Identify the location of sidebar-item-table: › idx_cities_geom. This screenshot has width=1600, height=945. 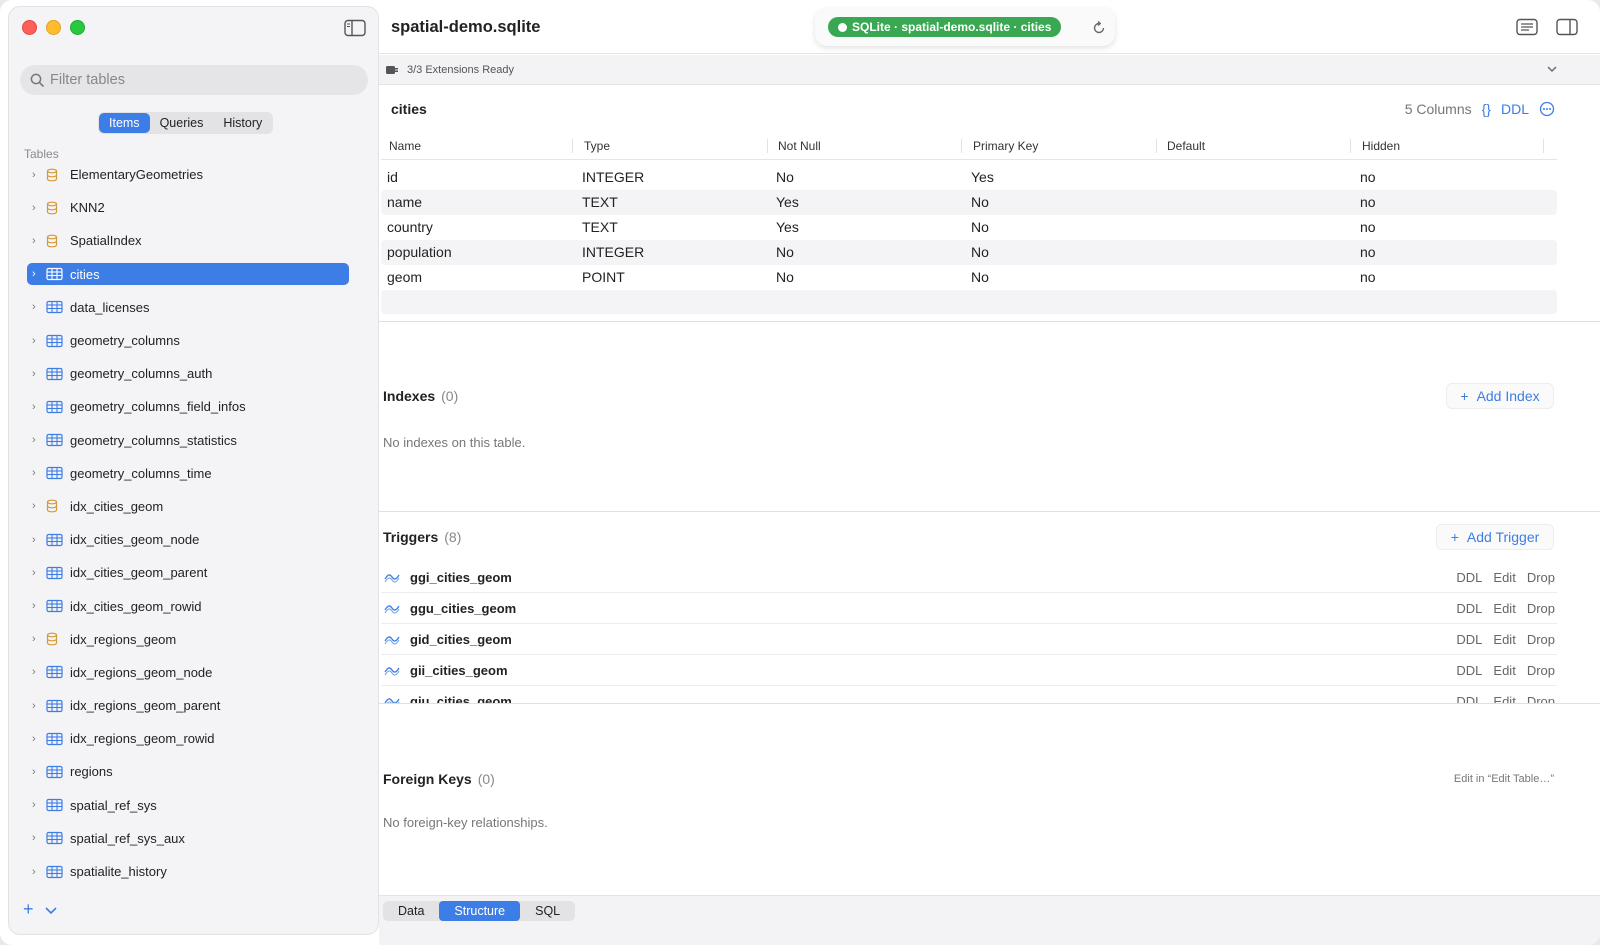
(189, 506).